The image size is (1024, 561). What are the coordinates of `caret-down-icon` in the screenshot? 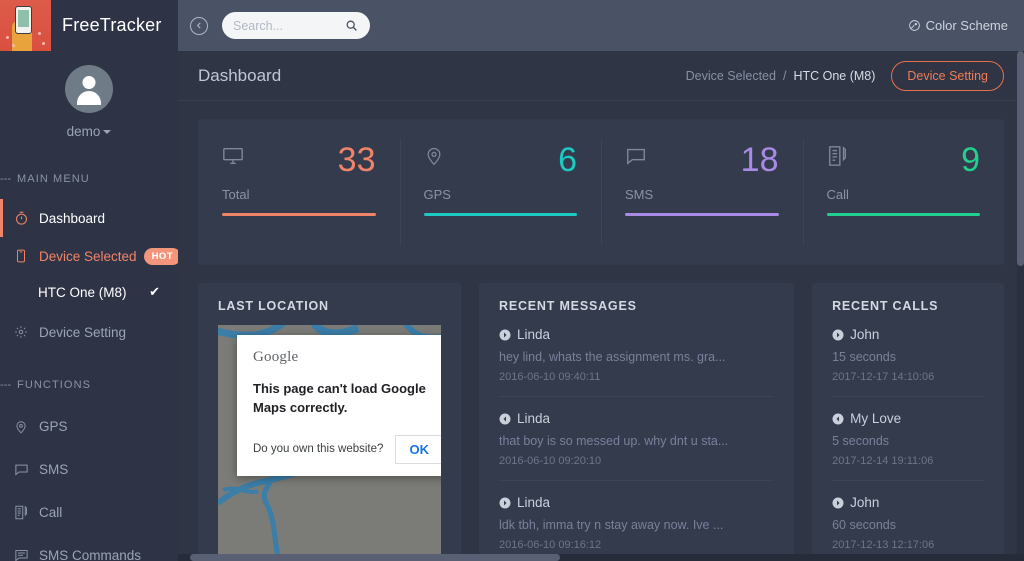 It's located at (107, 132).